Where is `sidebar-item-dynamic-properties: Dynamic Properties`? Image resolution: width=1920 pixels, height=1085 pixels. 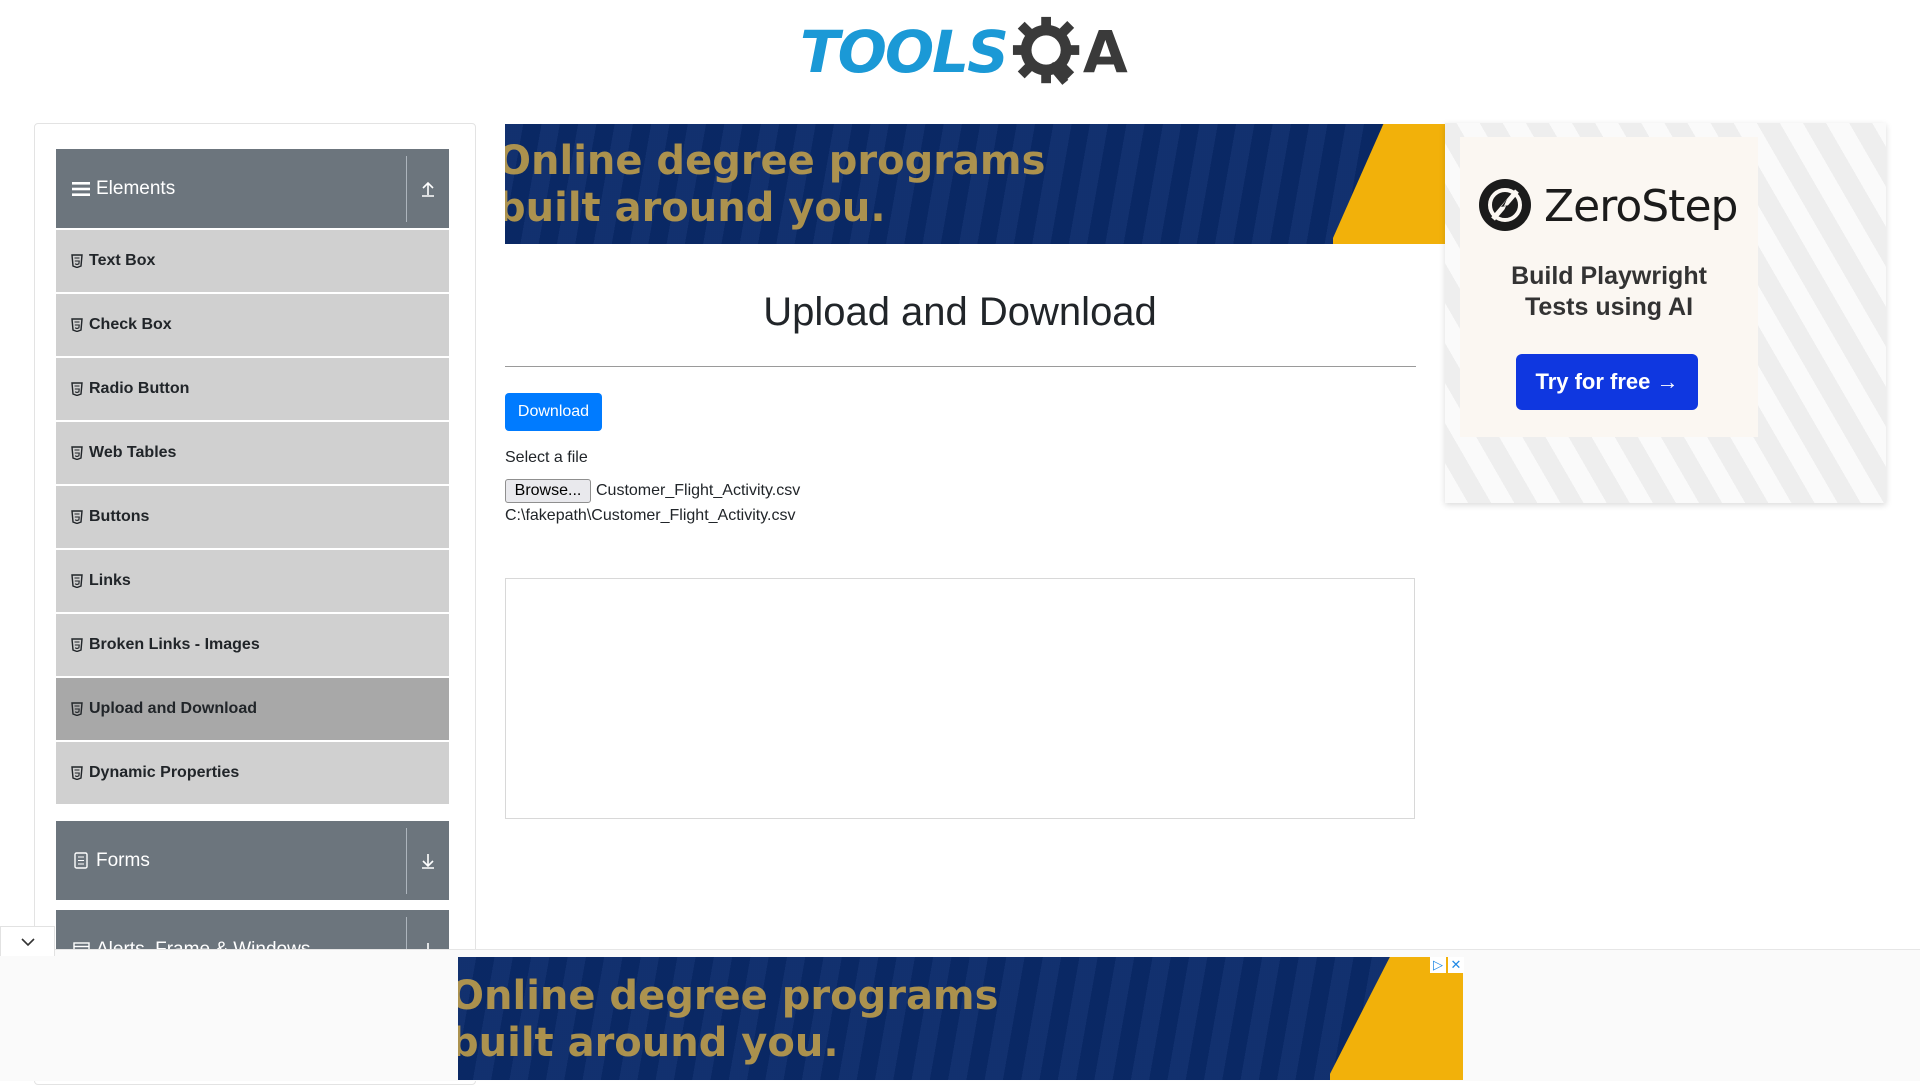
sidebar-item-dynamic-properties: Dynamic Properties is located at coordinates (252, 773).